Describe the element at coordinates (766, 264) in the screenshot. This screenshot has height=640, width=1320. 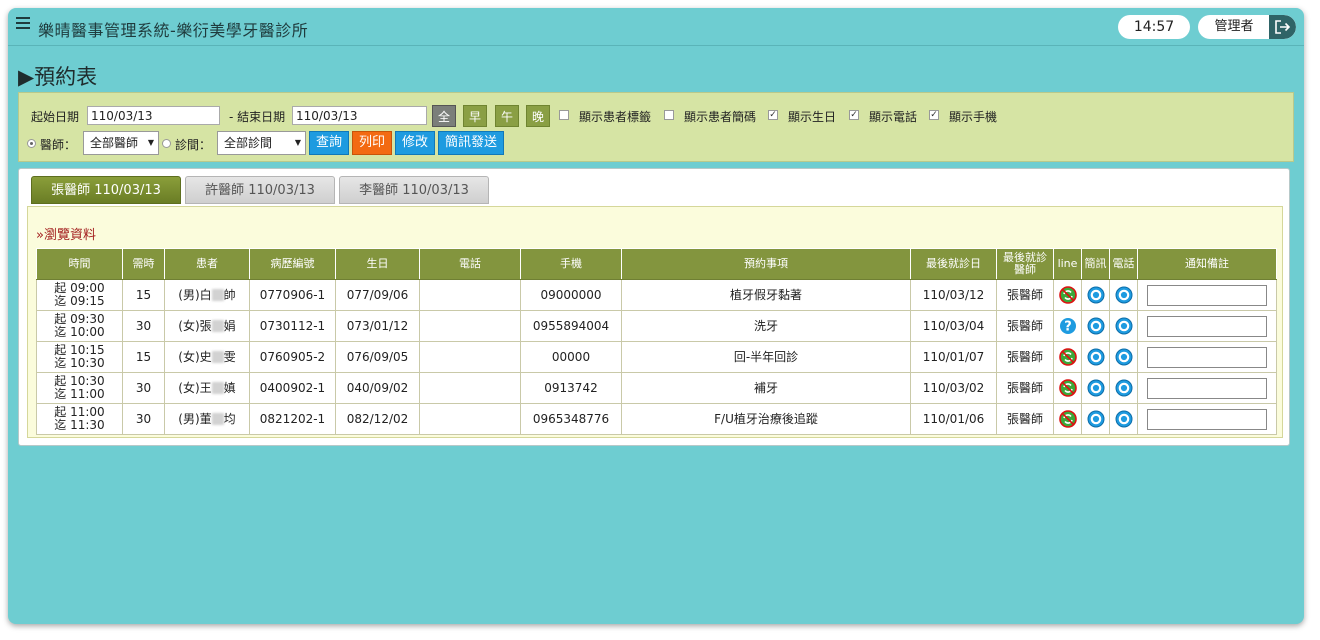
I see `header-item: 預約事項` at that location.